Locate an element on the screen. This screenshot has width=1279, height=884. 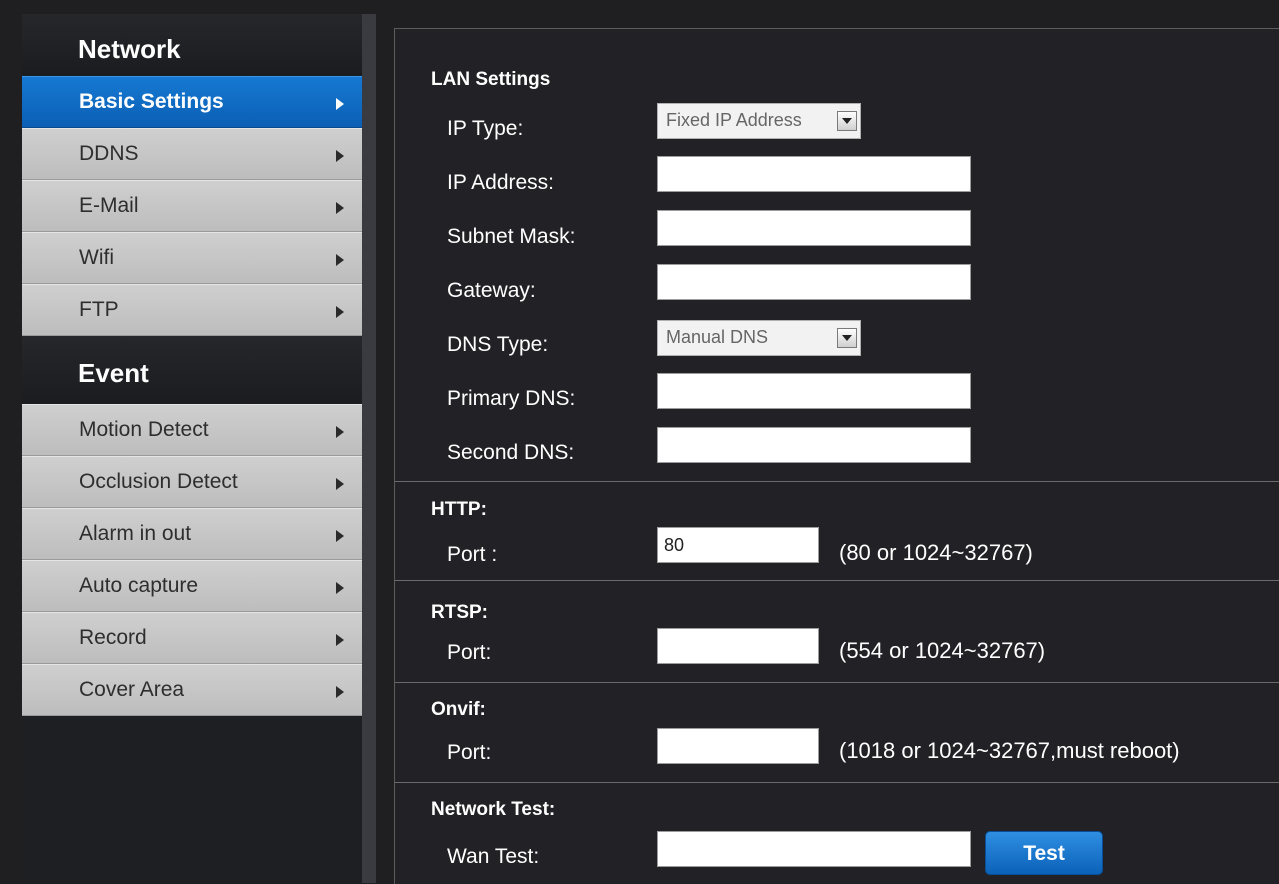
onvif-port-hint: (1018 or 1024~32767,must reboot) is located at coordinates (1009, 750).